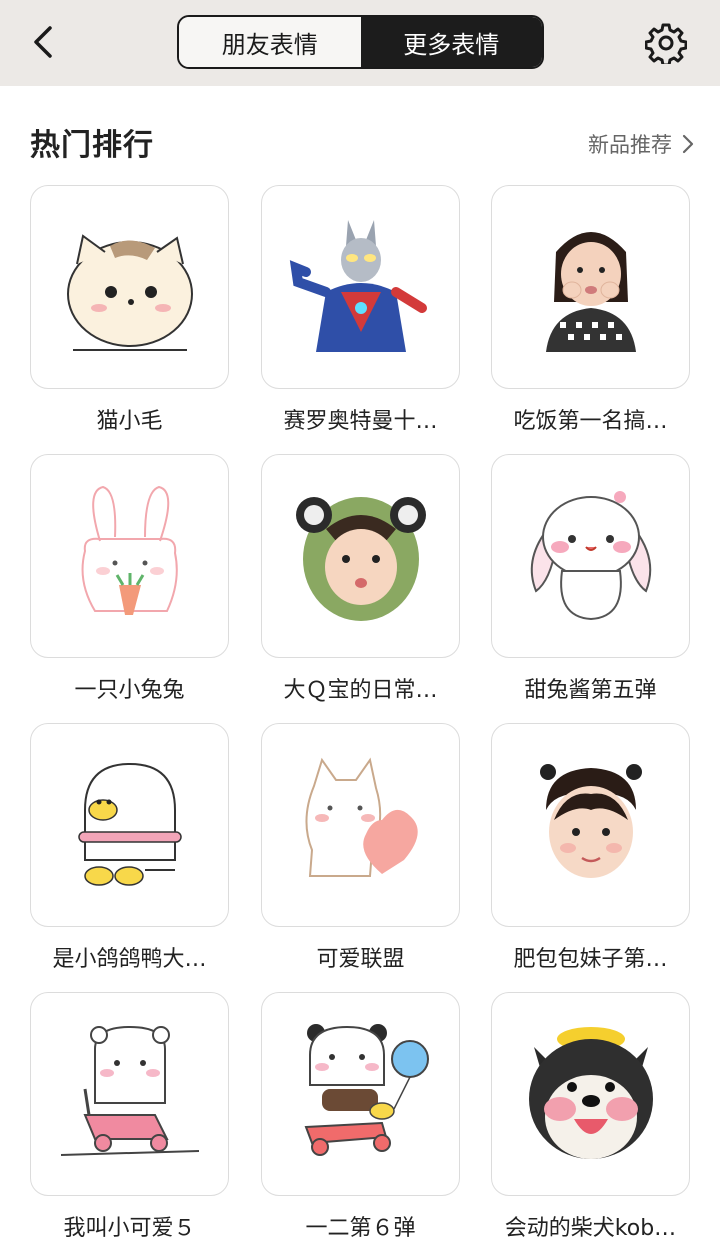 Image resolution: width=720 pixels, height=1242 pixels. I want to click on tab-more-stickers: 更多表情, so click(451, 42).